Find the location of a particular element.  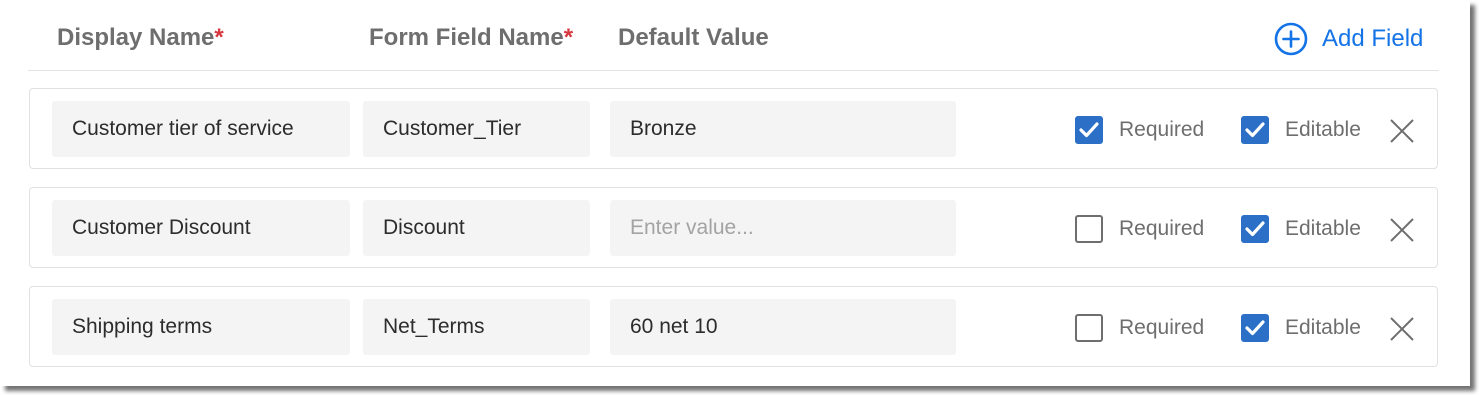

column-header-display-name-label: Display Name is located at coordinates (136, 37).